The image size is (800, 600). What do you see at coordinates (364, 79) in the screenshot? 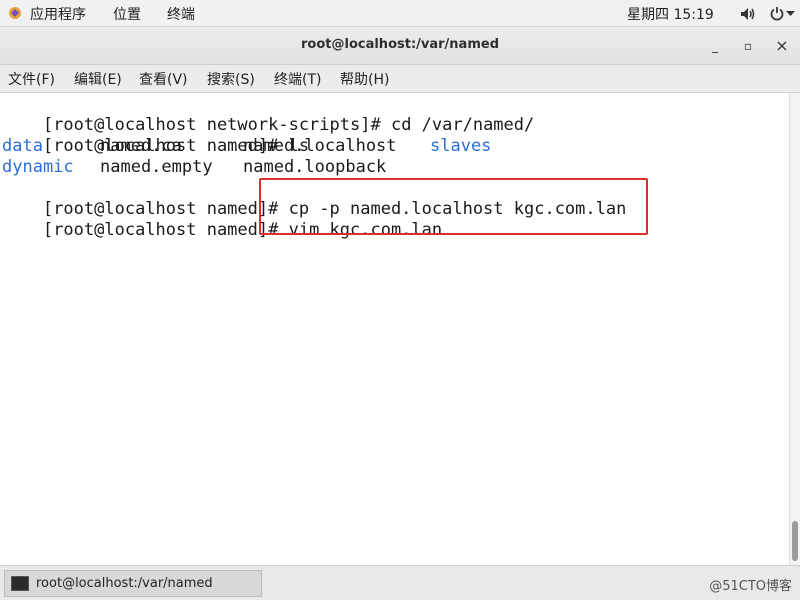
I see `menu-help: 帮助(H)` at bounding box center [364, 79].